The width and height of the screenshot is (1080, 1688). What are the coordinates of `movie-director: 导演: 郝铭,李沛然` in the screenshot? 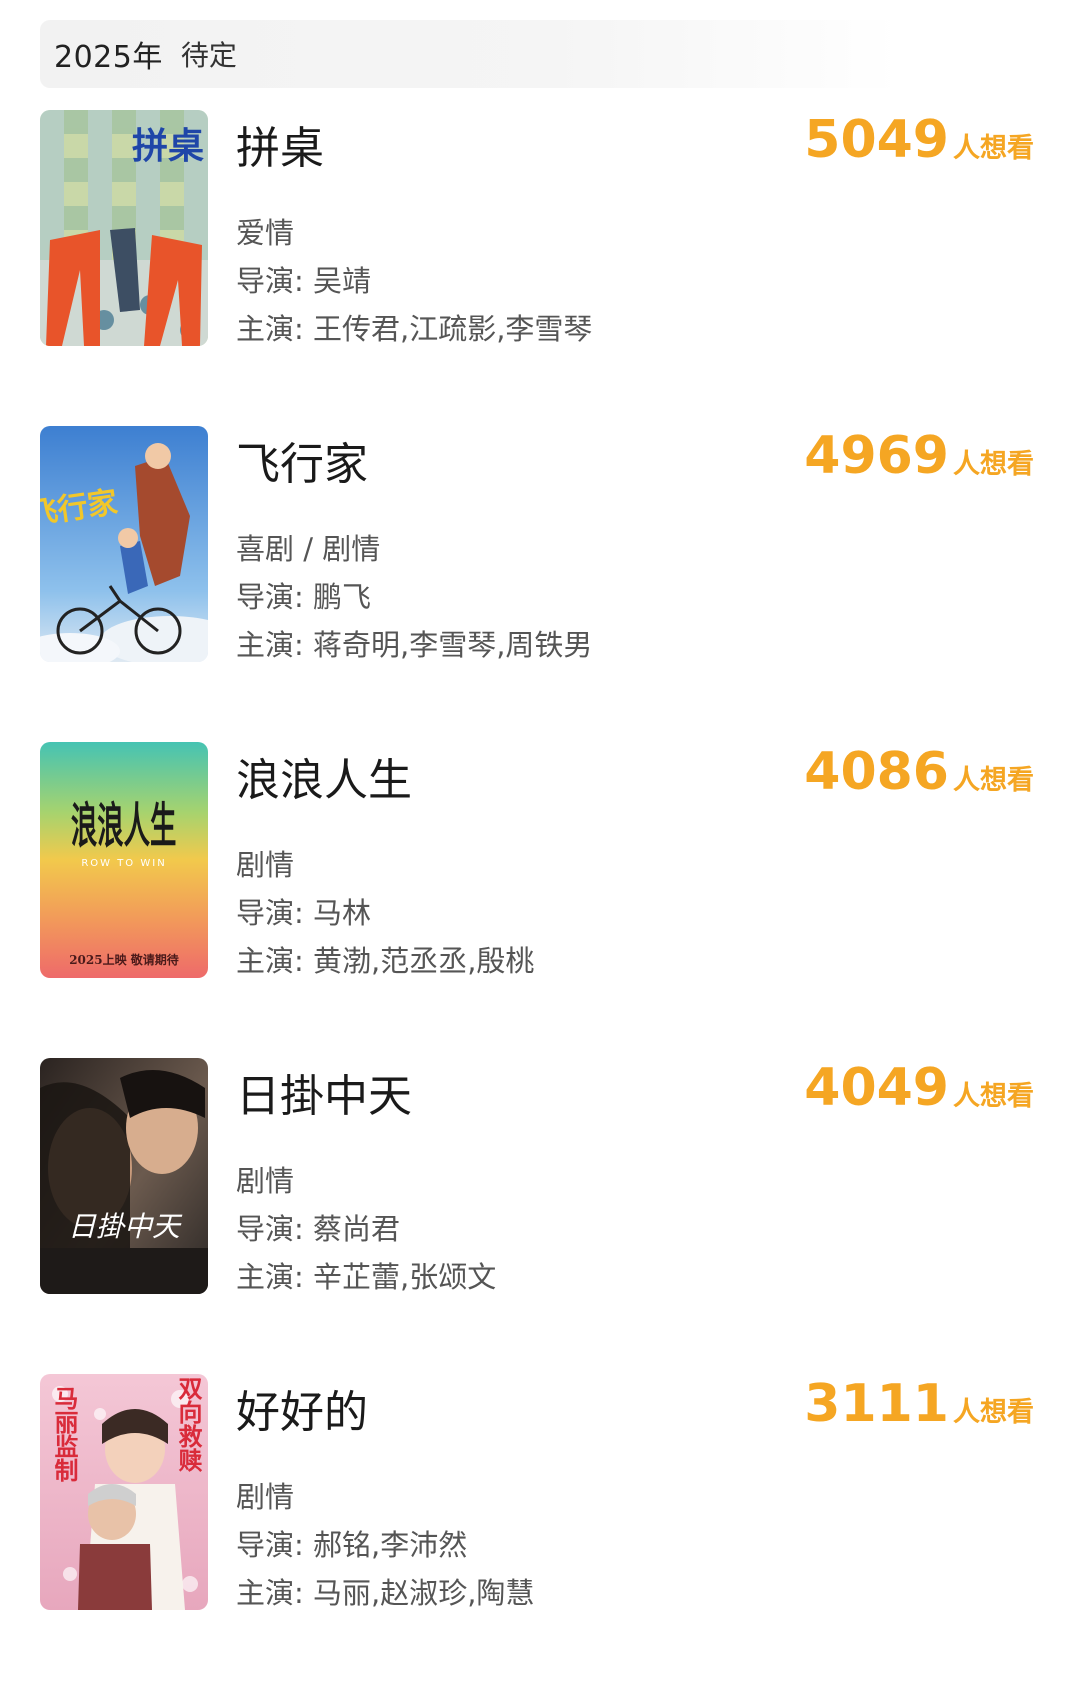 It's located at (352, 1545).